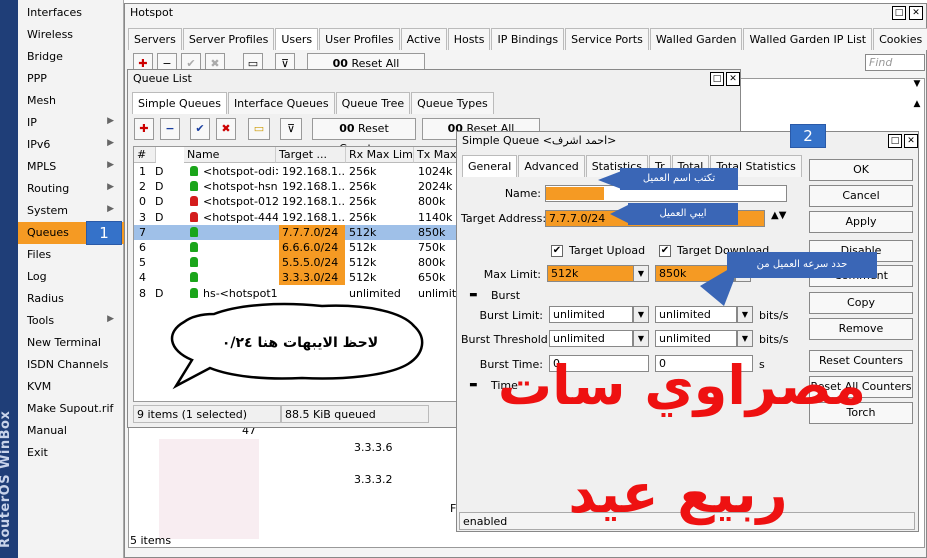  What do you see at coordinates (71, 211) in the screenshot?
I see `sidebar-item-system: System ▶` at bounding box center [71, 211].